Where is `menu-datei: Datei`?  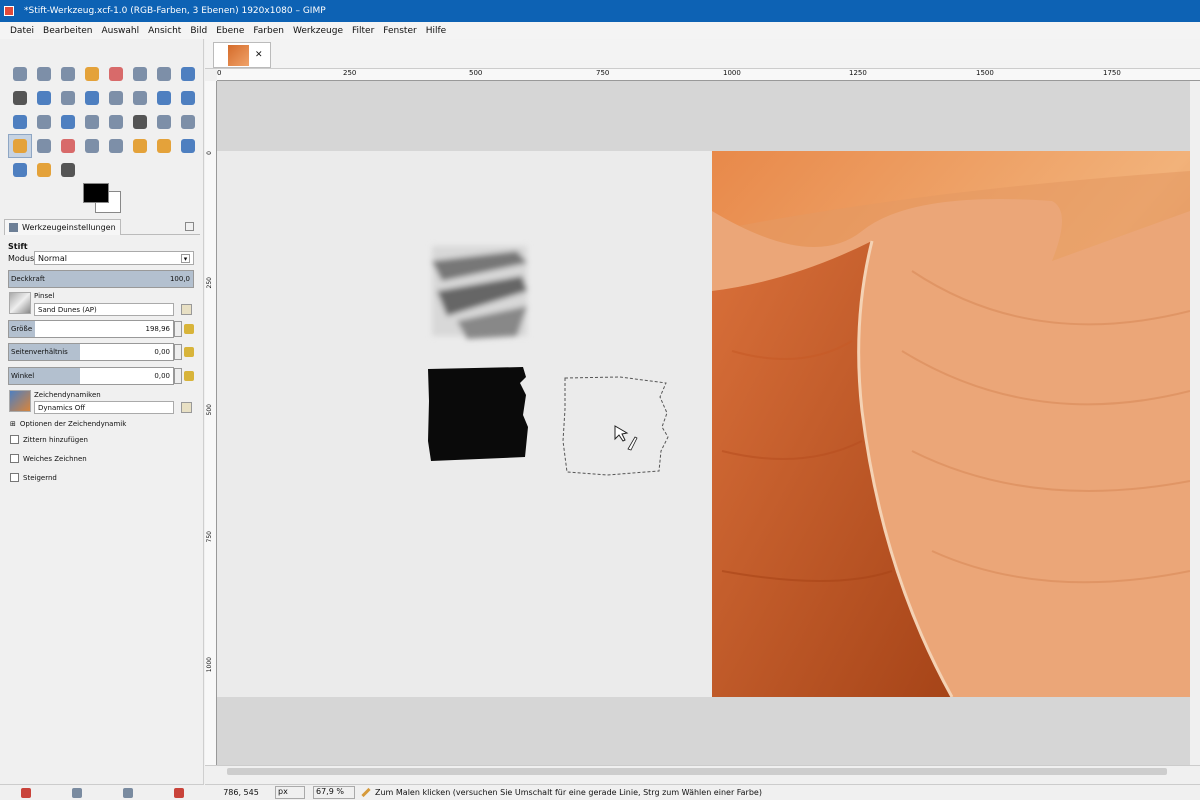
menu-datei: Datei is located at coordinates (22, 31).